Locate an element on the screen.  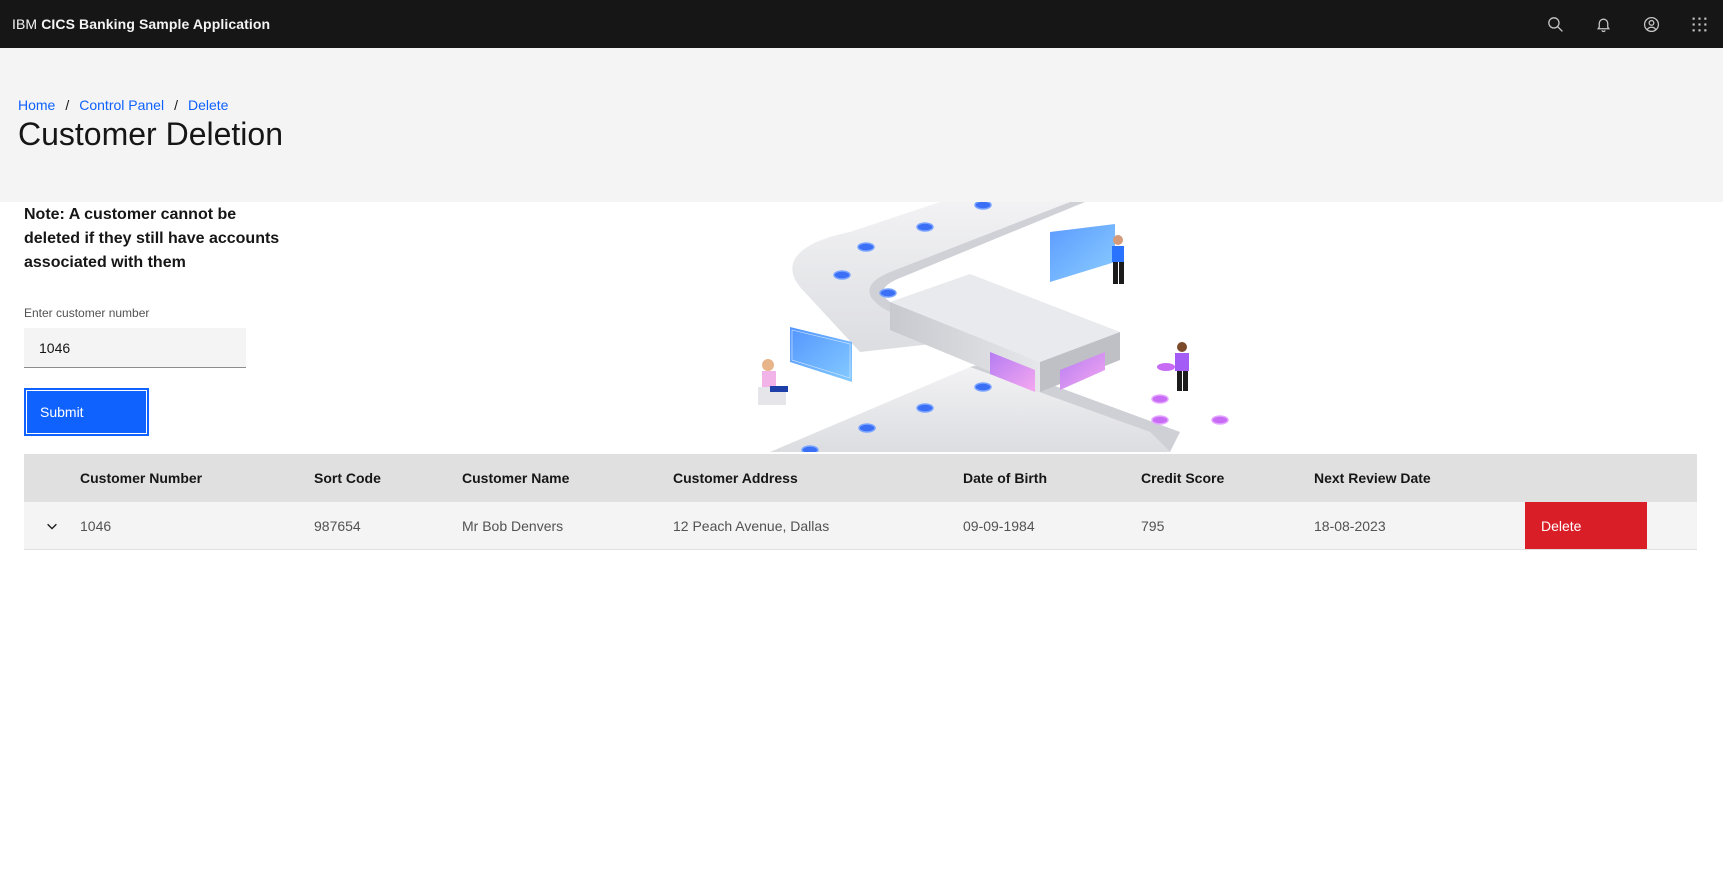
search-button is located at coordinates (1555, 24).